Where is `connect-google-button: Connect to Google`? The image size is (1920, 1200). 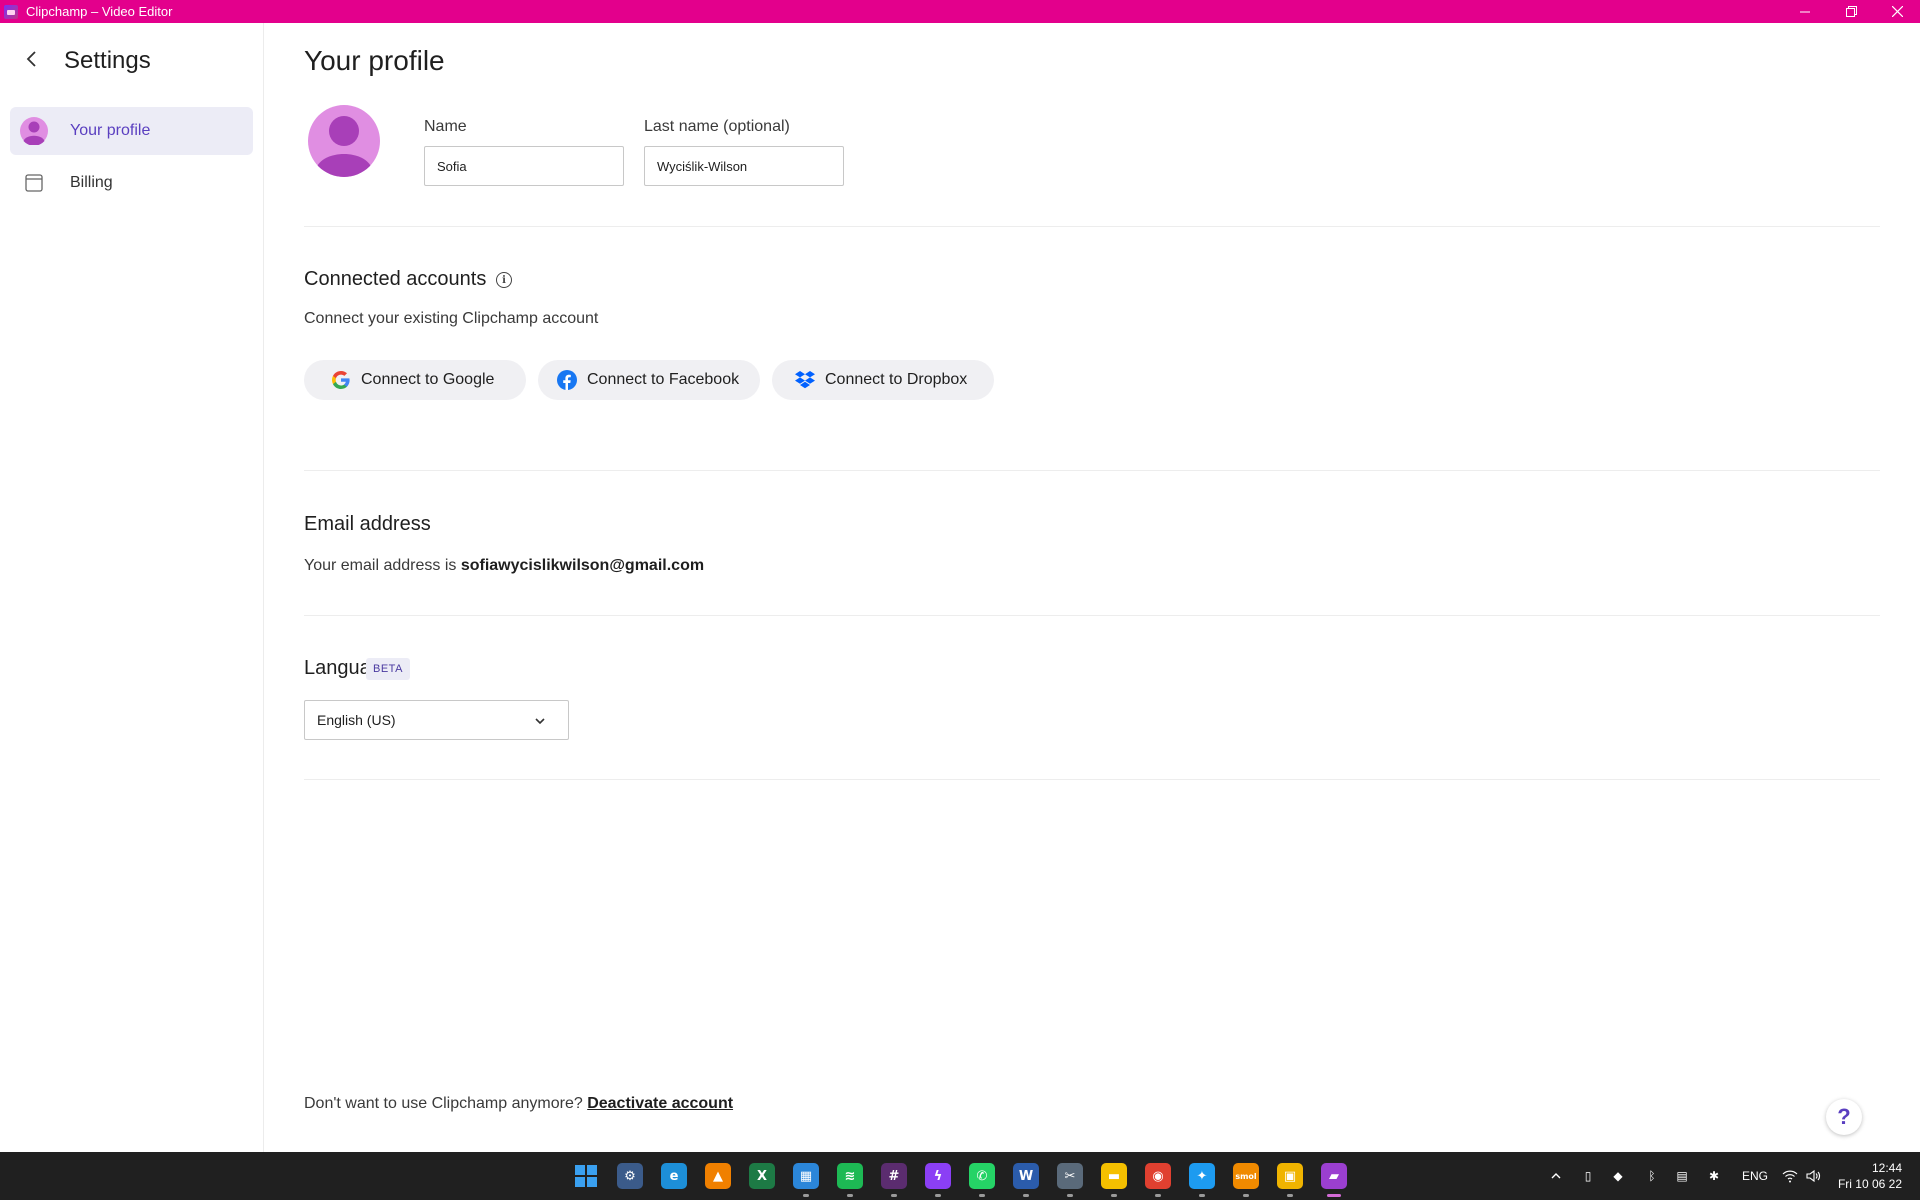
connect-google-button: Connect to Google is located at coordinates (415, 380).